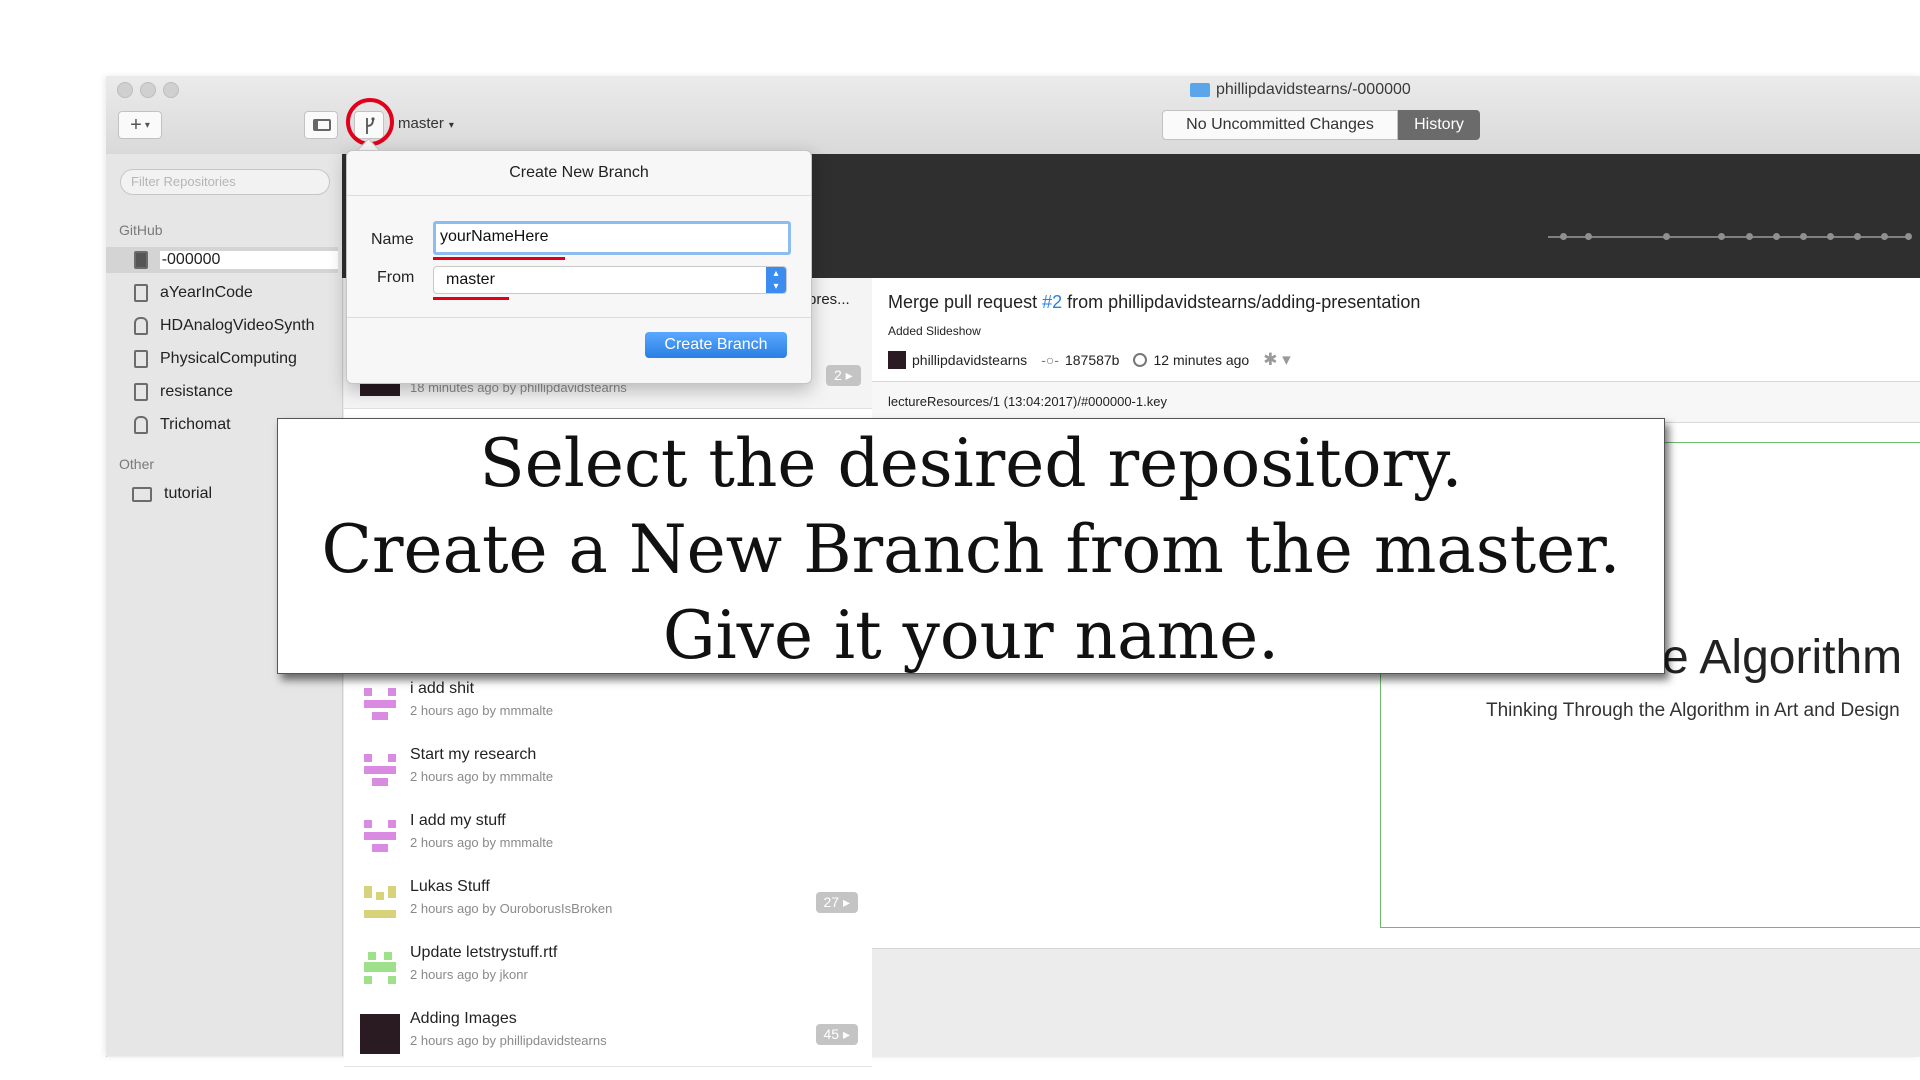  Describe the element at coordinates (608, 769) in the screenshot. I see `list-item: Start my research 2 hours ago by mmmalte` at that location.